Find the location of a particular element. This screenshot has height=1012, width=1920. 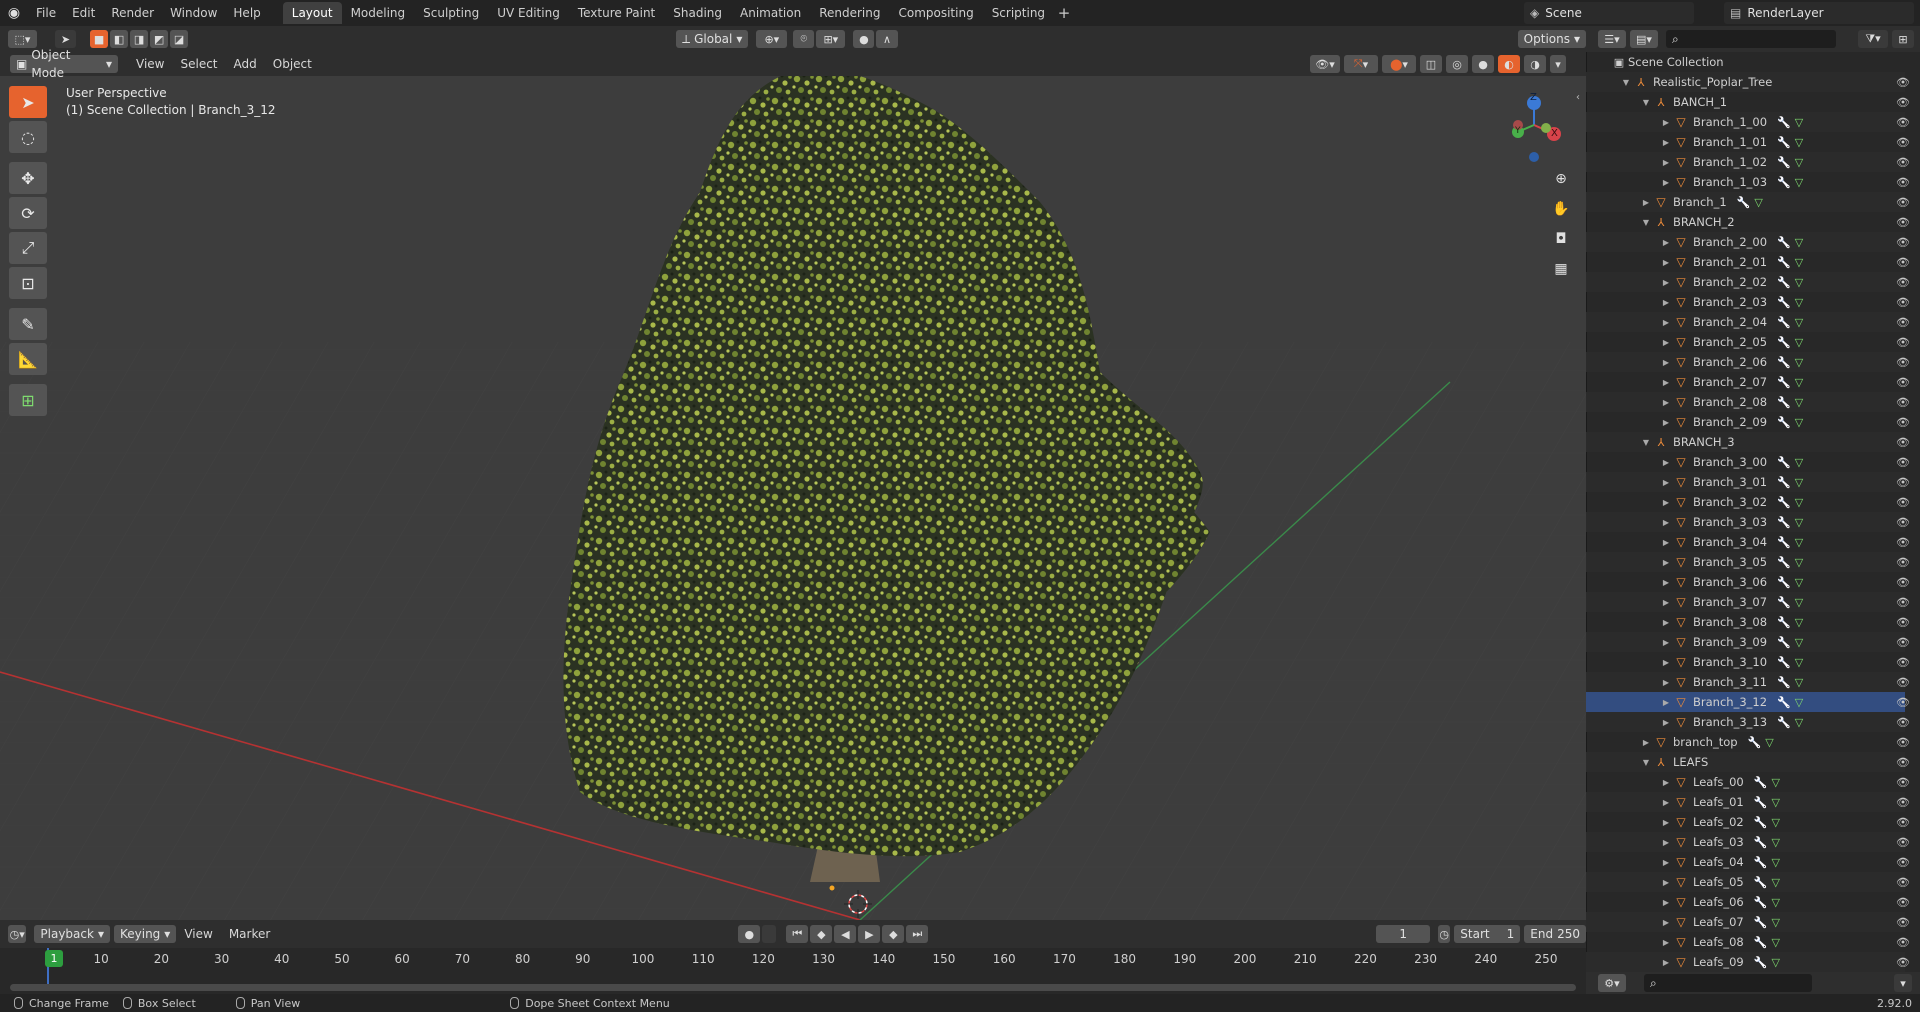

outliner-item-branch_3_03: ▶ ▽ Branch_3_03 🔧 ▽ 👁 is located at coordinates (1748, 522).